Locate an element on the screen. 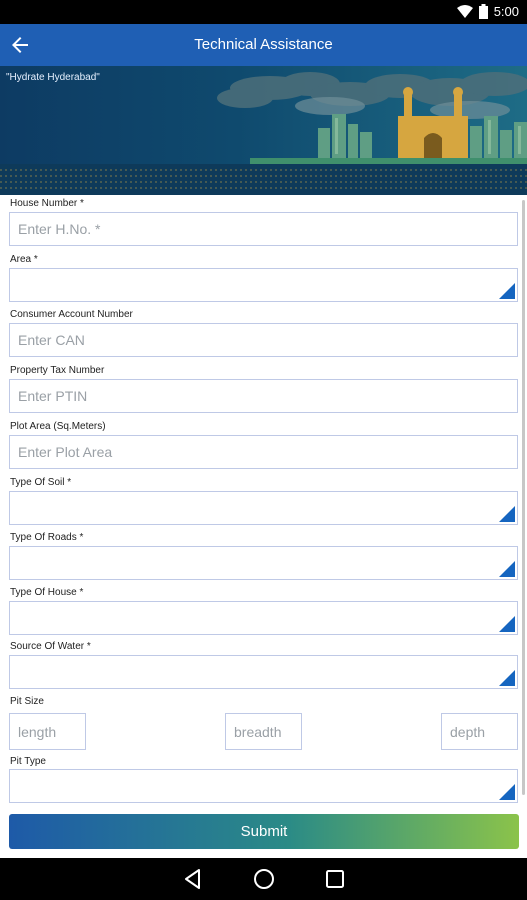 The height and width of the screenshot is (900, 527). consumer-account-number-field is located at coordinates (263, 340).